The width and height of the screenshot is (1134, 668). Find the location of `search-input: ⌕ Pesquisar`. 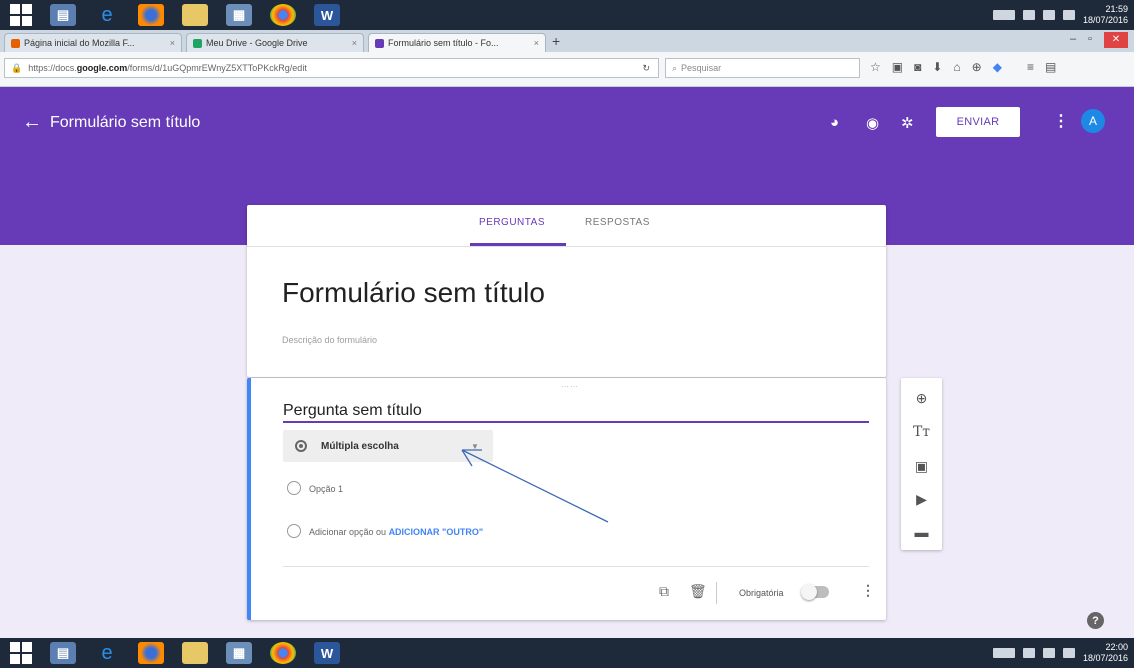

search-input: ⌕ Pesquisar is located at coordinates (762, 68).